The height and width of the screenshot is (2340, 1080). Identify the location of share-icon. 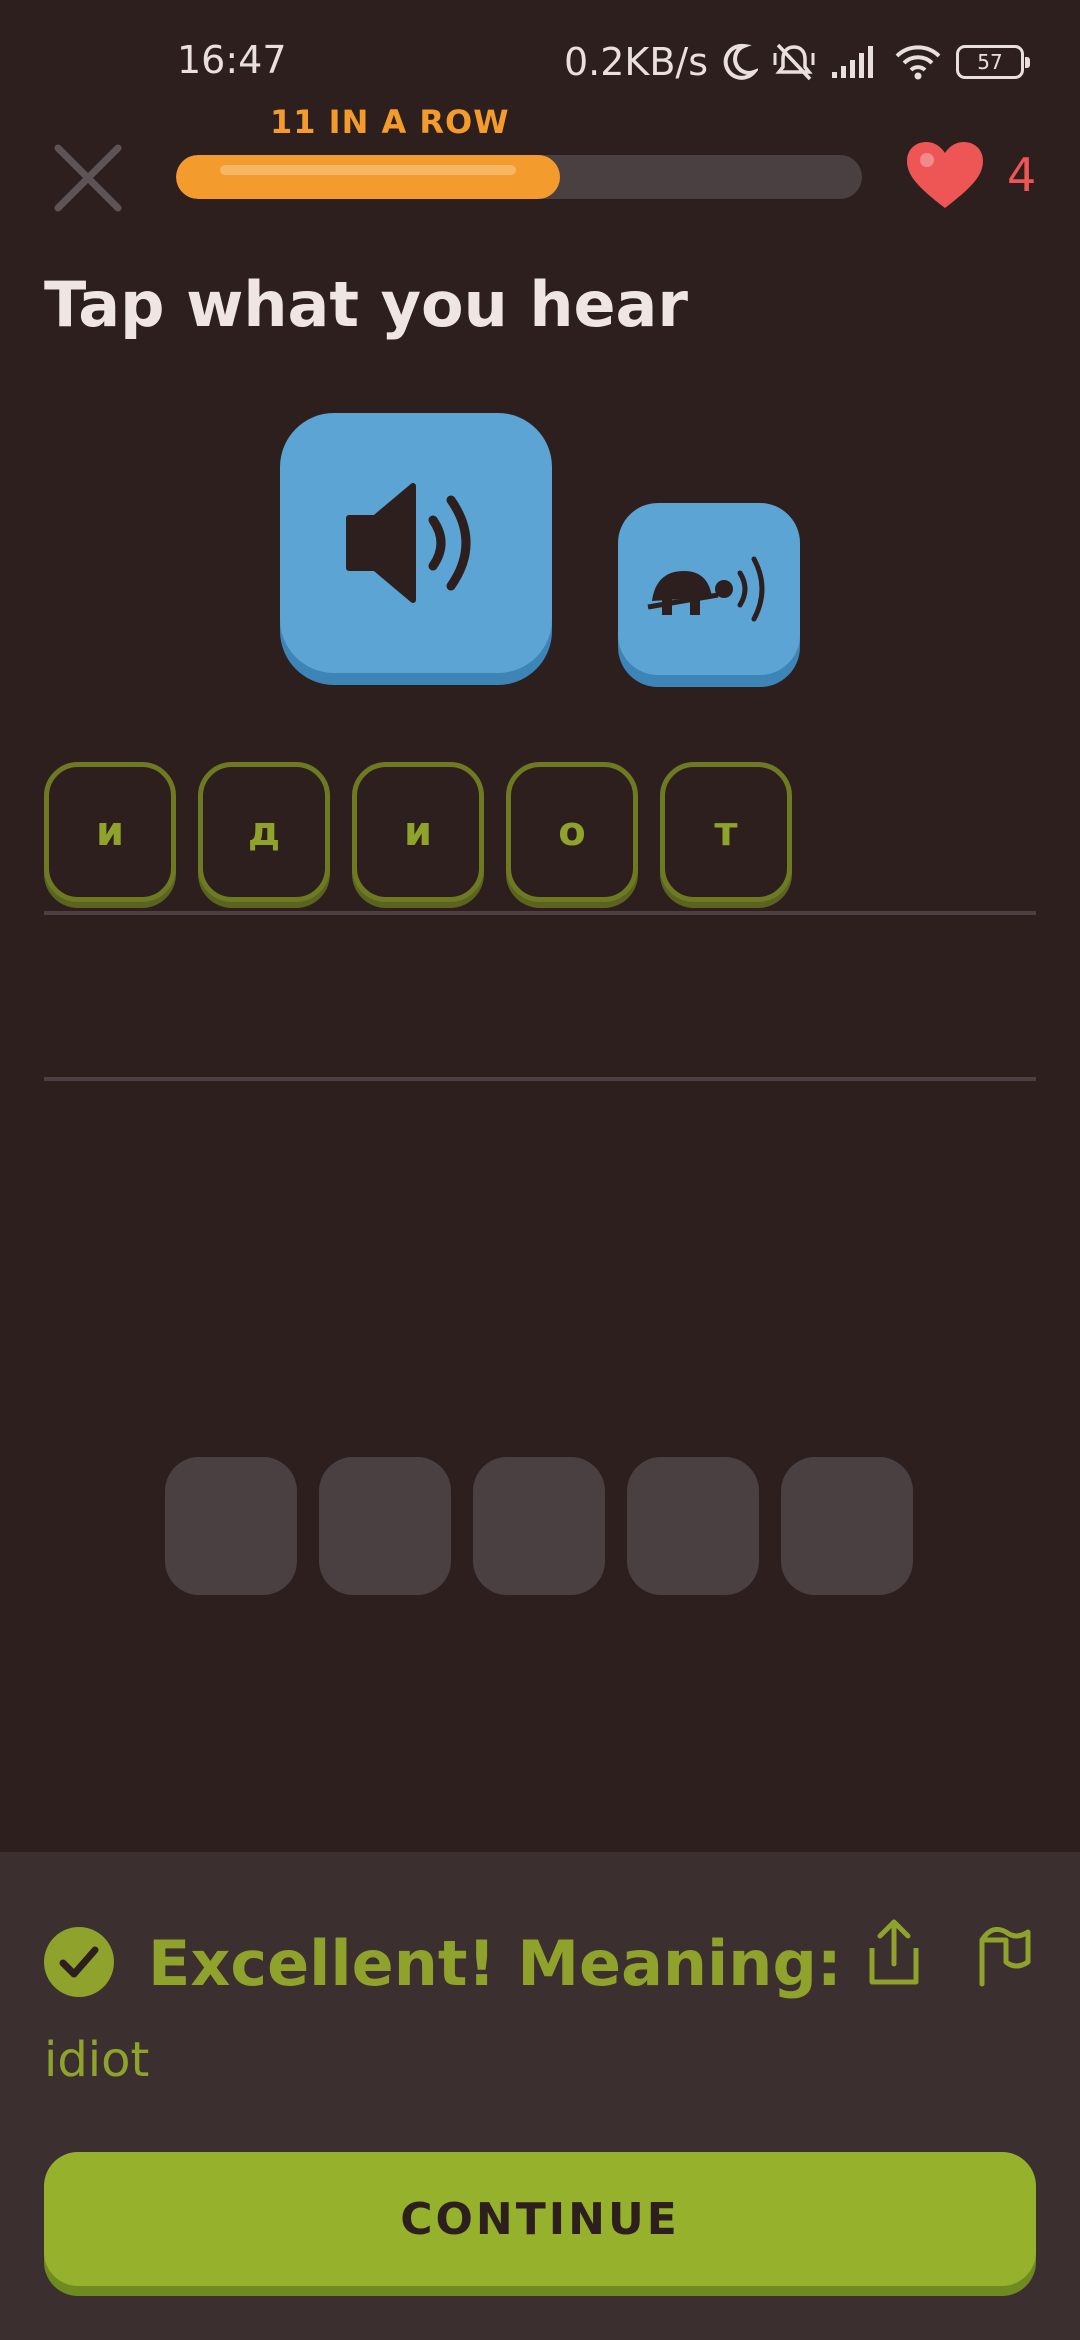
(894, 1953).